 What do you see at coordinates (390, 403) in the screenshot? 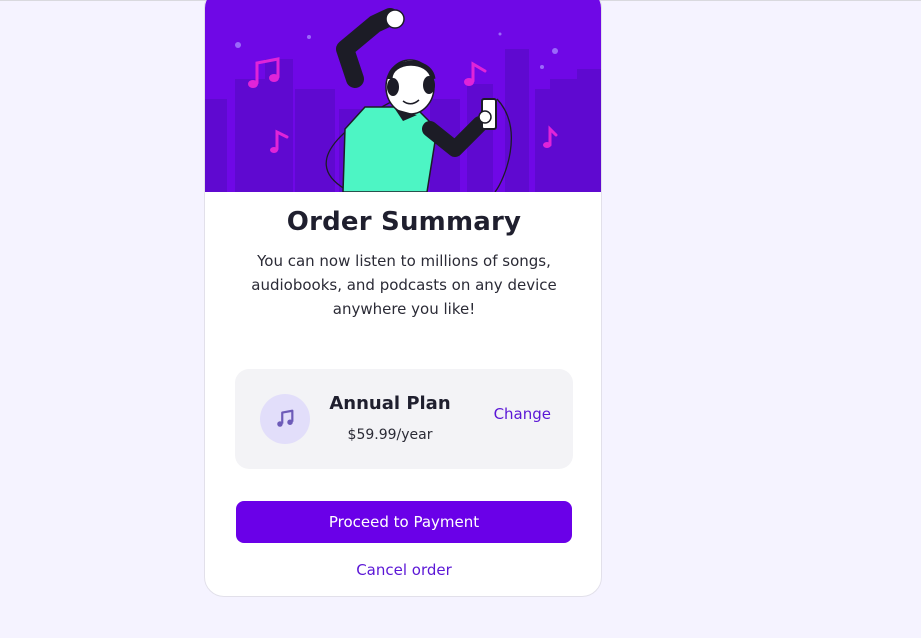
I see `plan-name: Annual Plan` at bounding box center [390, 403].